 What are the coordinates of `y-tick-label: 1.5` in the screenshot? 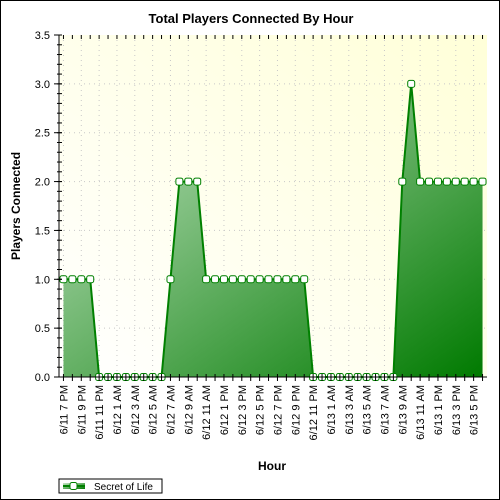 It's located at (42, 231).